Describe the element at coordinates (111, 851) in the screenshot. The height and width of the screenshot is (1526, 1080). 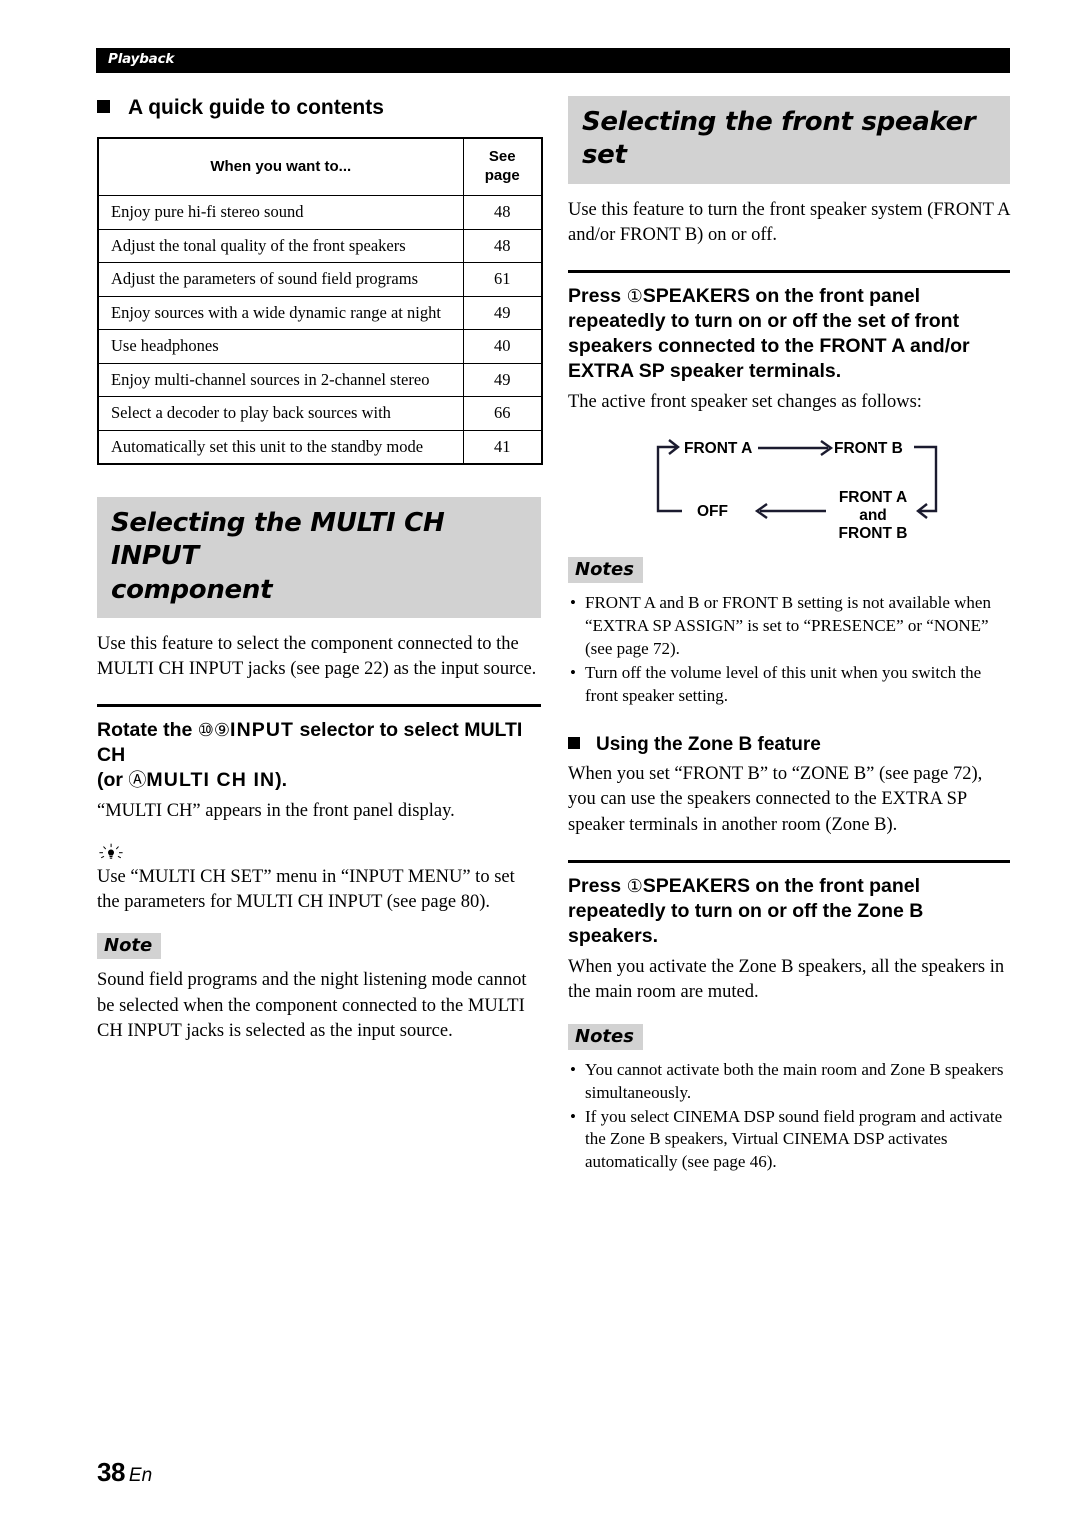
I see `tip-lightbulb-icon` at that location.